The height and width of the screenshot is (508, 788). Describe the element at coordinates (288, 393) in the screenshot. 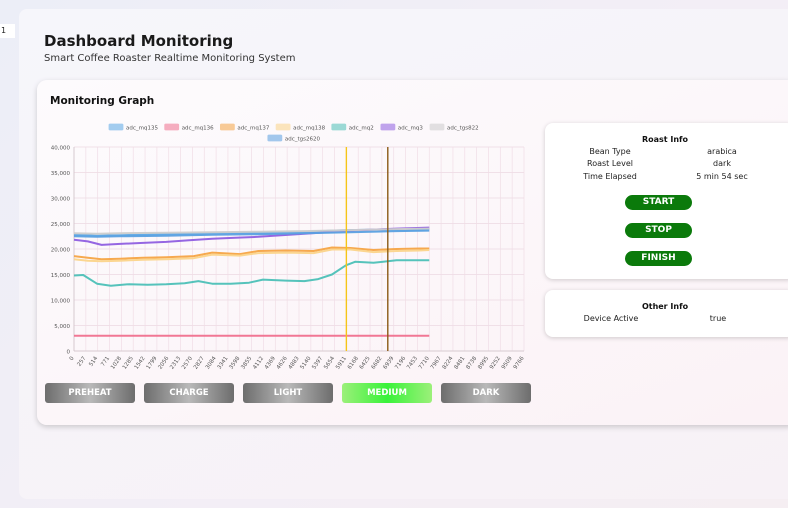

I see `light-button: LIGHT` at that location.